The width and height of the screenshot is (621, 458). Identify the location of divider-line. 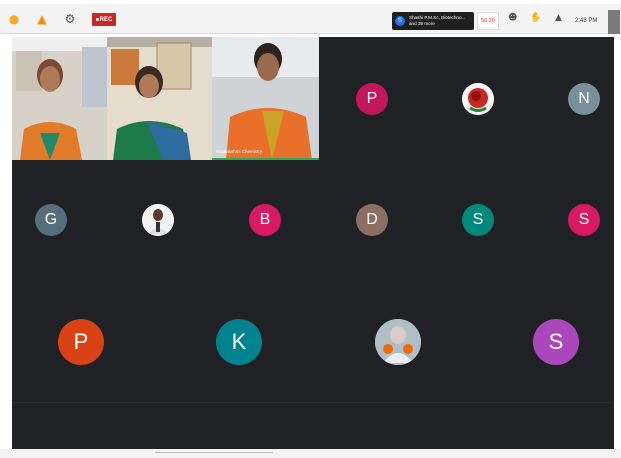
(214, 452).